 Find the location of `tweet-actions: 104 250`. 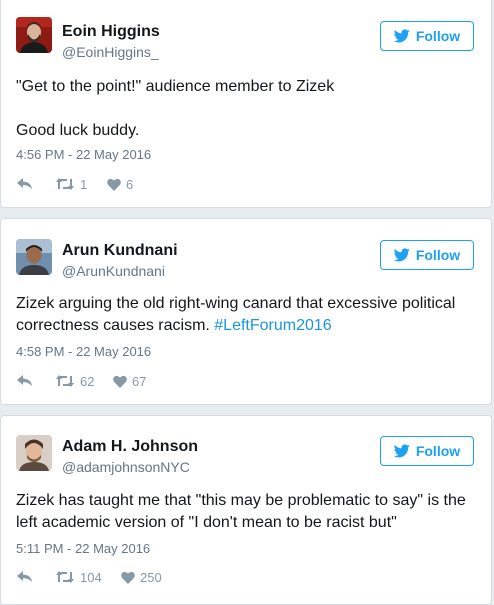

tweet-actions: 104 250 is located at coordinates (89, 577).